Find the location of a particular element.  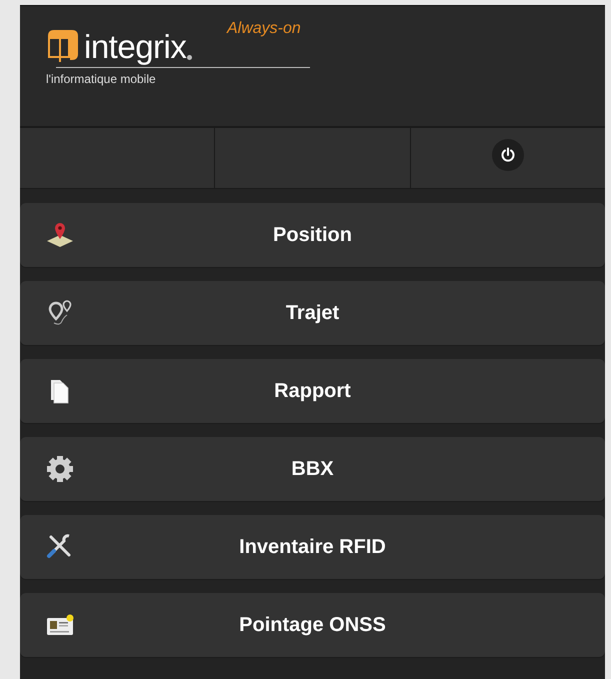

menu-button: Rapport is located at coordinates (312, 391).